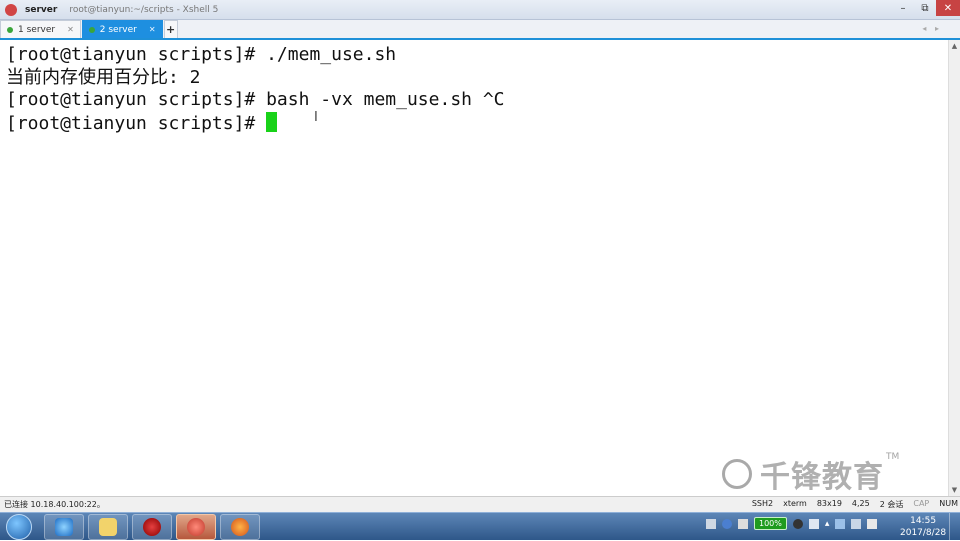 The image size is (960, 541). Describe the element at coordinates (932, 28) in the screenshot. I see `tab-scroll-arrows: ◂ ▸` at that location.